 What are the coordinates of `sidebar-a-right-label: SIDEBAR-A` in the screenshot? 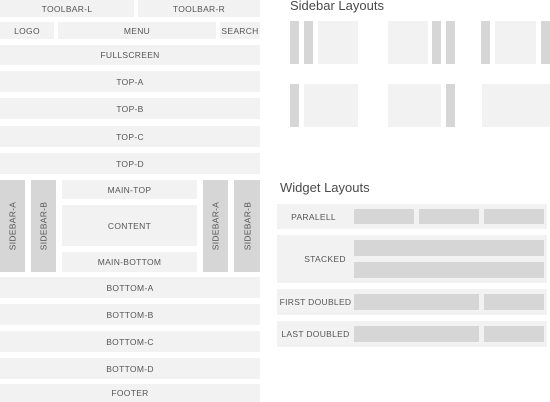 It's located at (215, 226).